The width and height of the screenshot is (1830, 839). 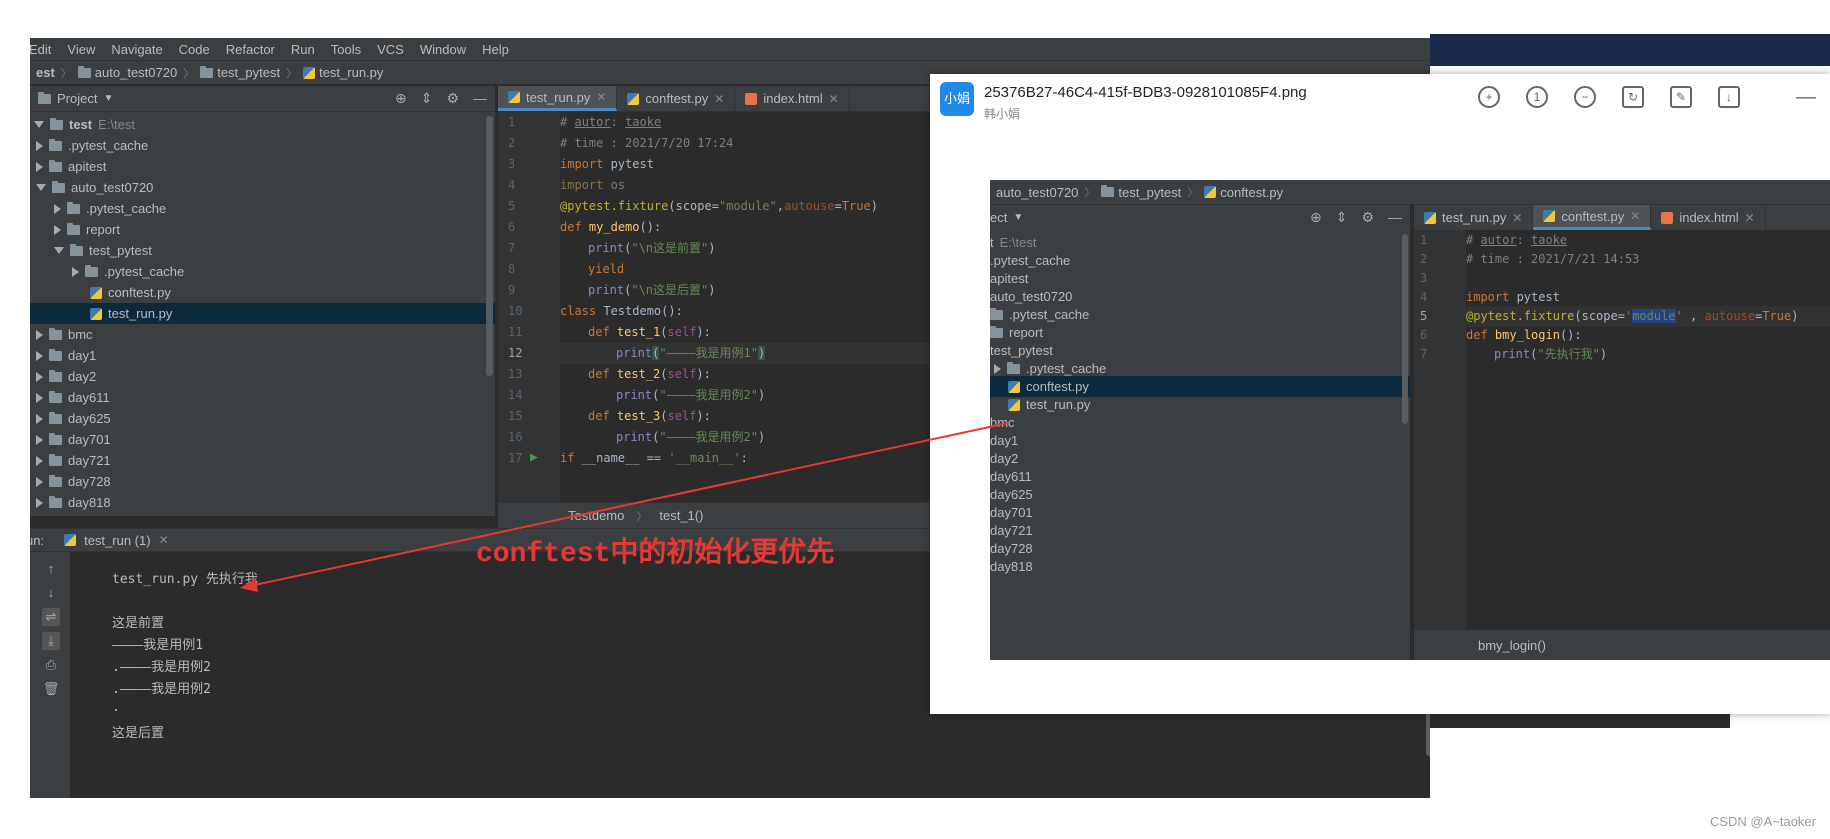 What do you see at coordinates (249, 585) in the screenshot?
I see `arrow-head` at bounding box center [249, 585].